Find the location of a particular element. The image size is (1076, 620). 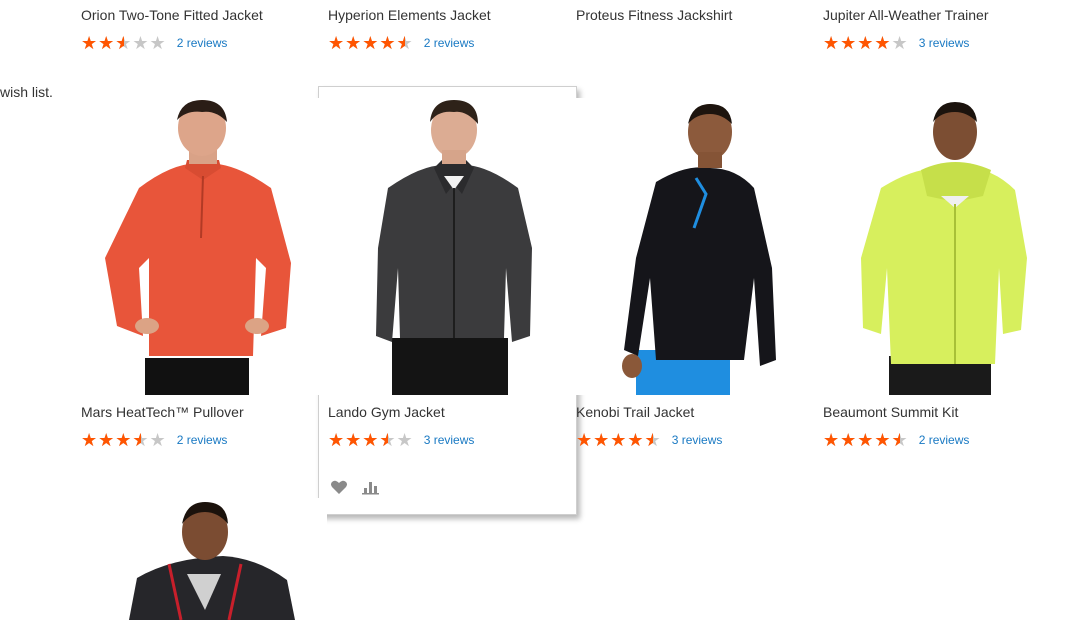

add-to-wishlist-button is located at coordinates (339, 487).